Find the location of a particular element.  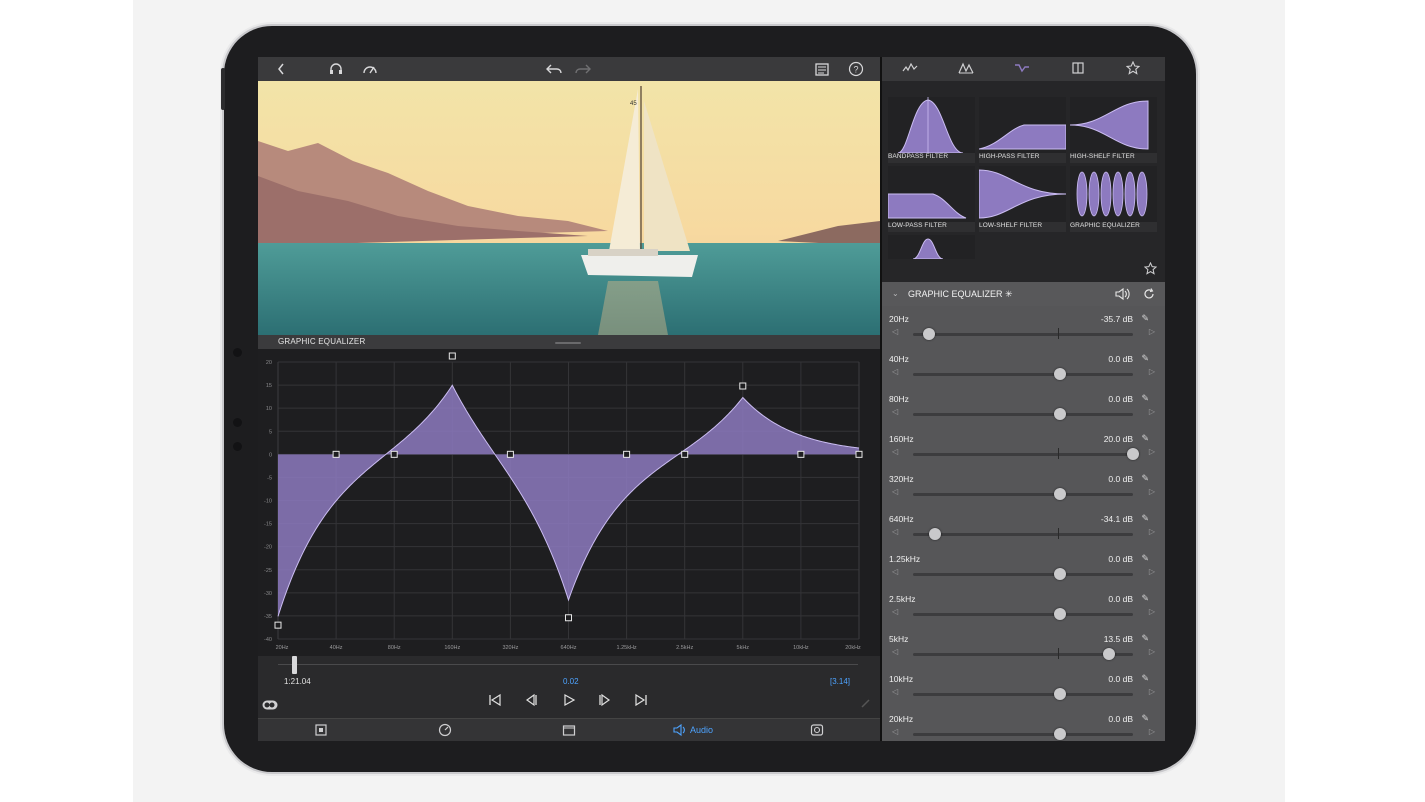

preset-bandpass-filter: BANDPASS FILTER is located at coordinates (931, 130).